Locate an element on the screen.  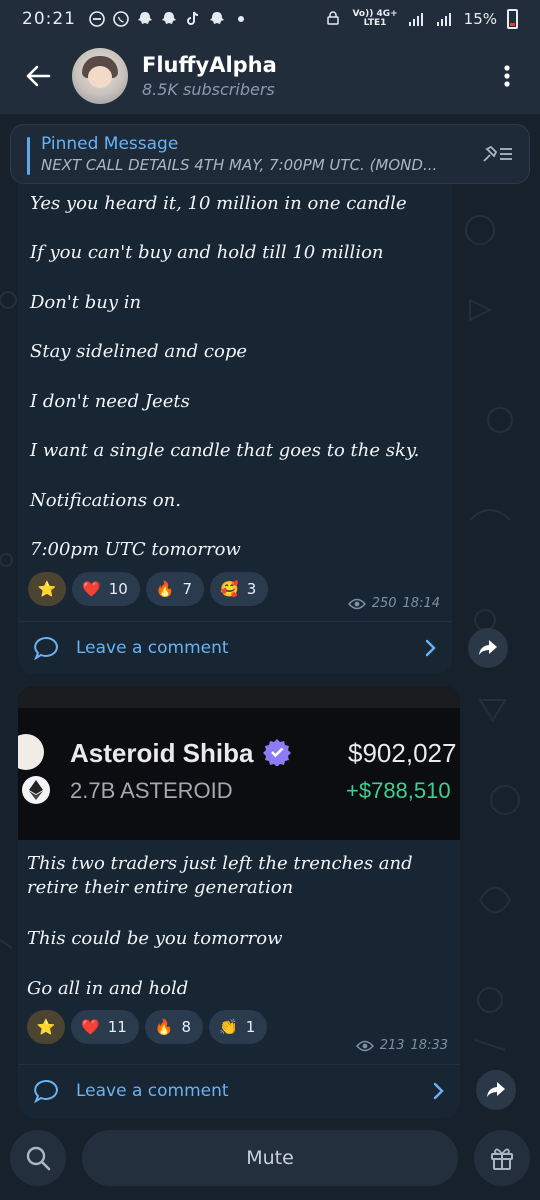
dot-icon is located at coordinates (241, 19).